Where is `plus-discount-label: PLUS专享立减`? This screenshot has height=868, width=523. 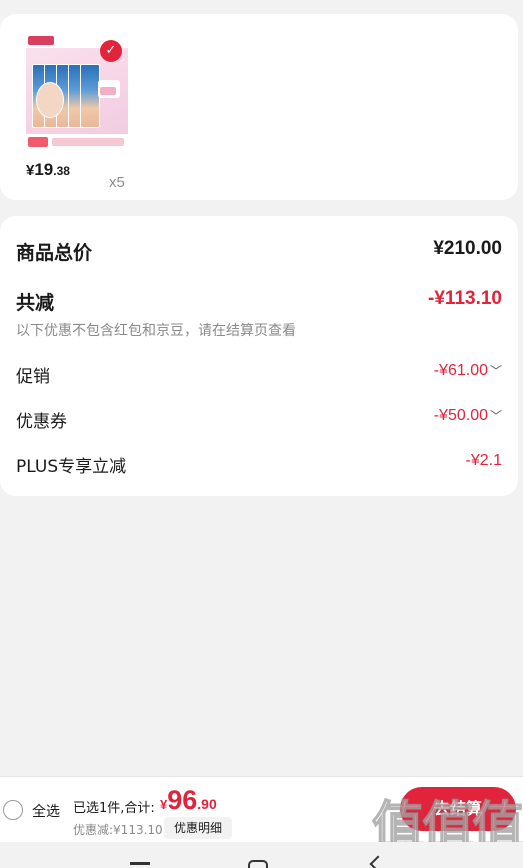 plus-discount-label: PLUS专享立减 is located at coordinates (71, 467).